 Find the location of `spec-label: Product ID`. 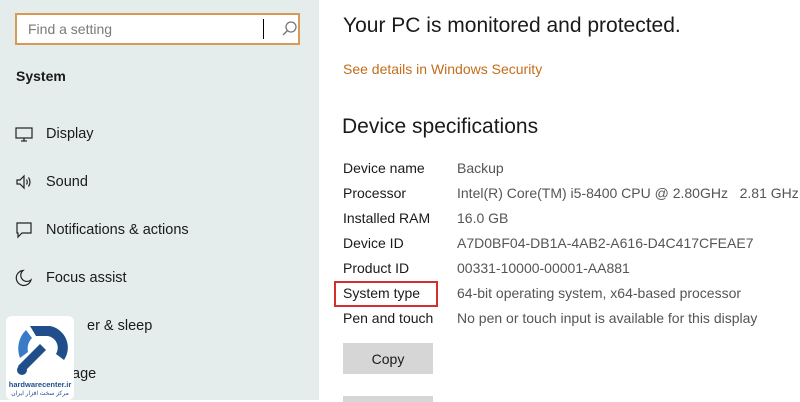

spec-label: Product ID is located at coordinates (376, 268).